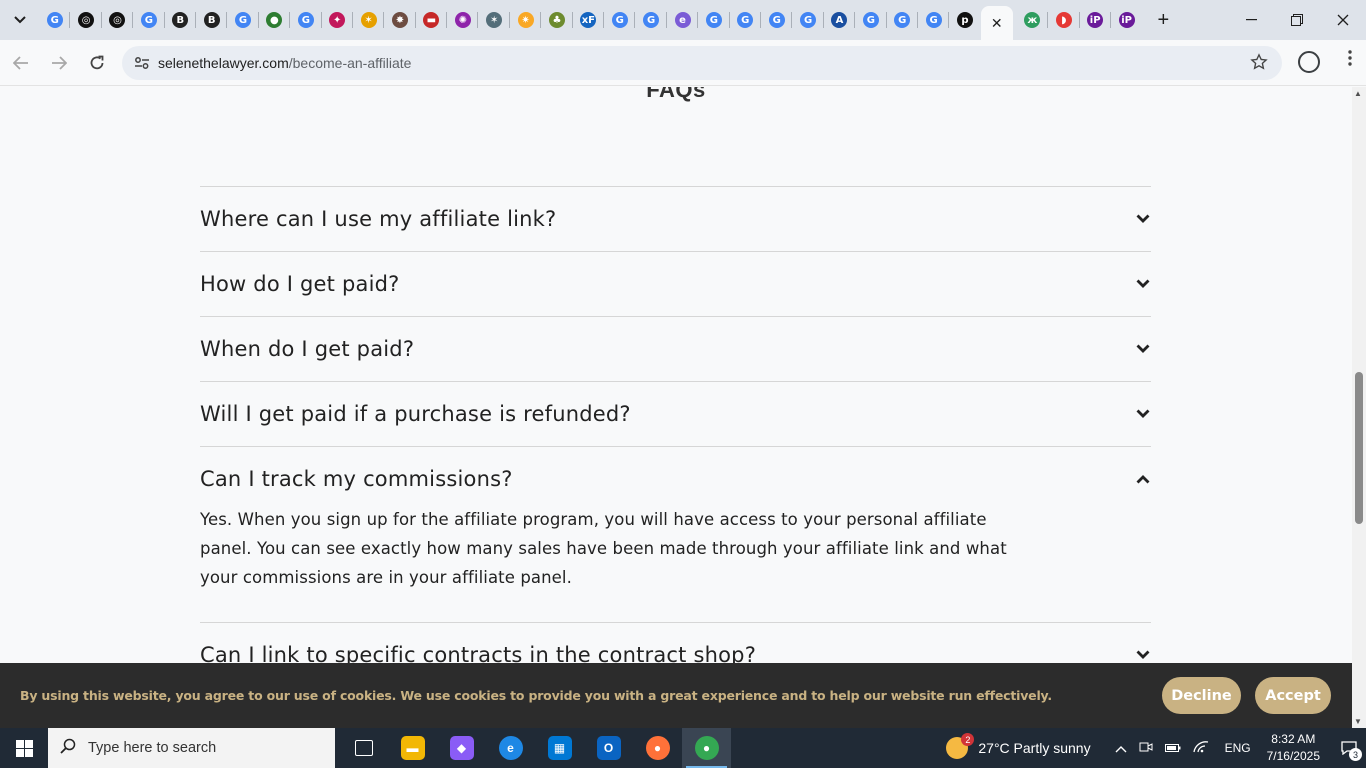 The height and width of the screenshot is (768, 1366). What do you see at coordinates (400, 20) in the screenshot?
I see `browser-tab: ✸` at bounding box center [400, 20].